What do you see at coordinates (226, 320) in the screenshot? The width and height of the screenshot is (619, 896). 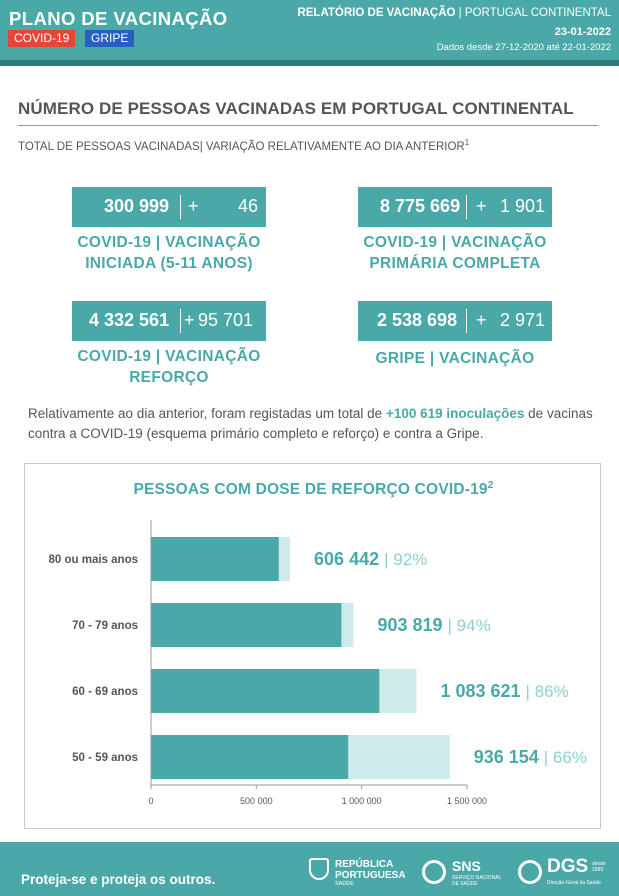 I see `stat-delta: 95 701` at bounding box center [226, 320].